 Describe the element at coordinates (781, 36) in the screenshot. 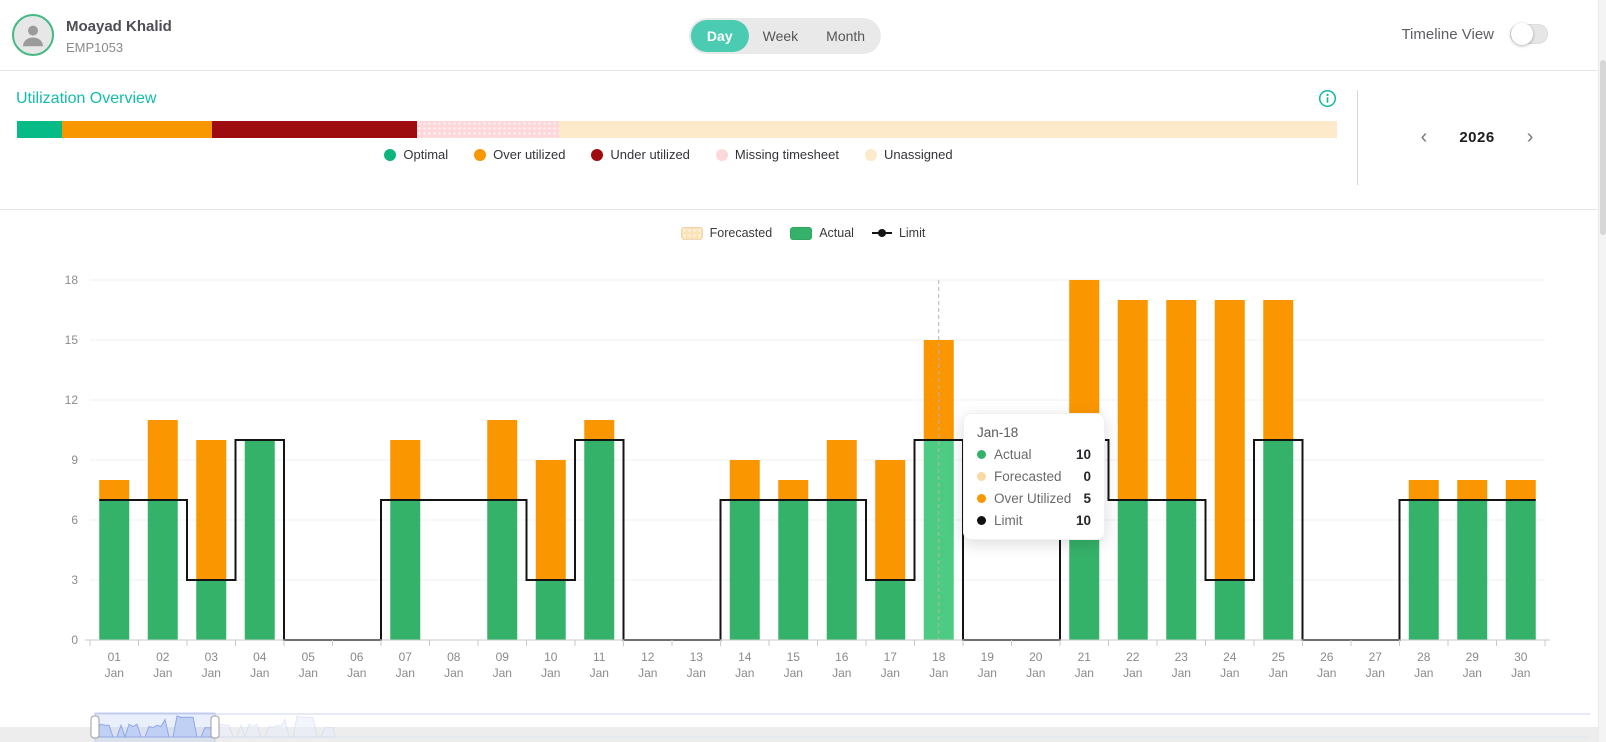

I see `tab-week: Week` at that location.